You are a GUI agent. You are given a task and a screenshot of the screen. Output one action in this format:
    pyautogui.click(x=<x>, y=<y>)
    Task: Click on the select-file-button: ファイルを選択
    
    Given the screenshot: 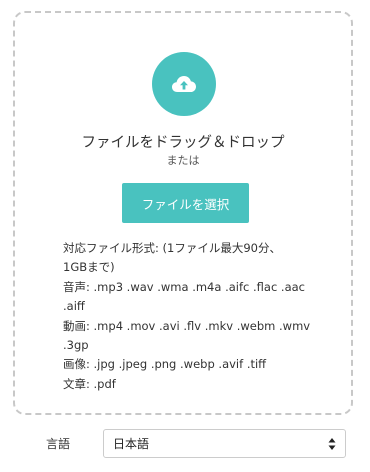 What is the action you would take?
    pyautogui.click(x=185, y=203)
    